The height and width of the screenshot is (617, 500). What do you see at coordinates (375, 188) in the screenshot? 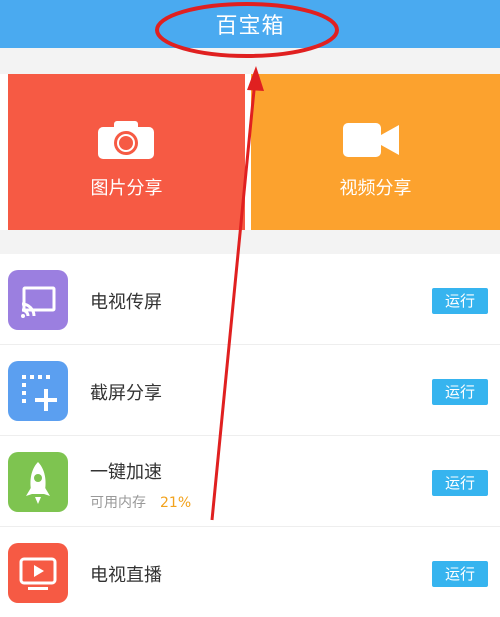
I see `video-share-label: 视频分享` at bounding box center [375, 188].